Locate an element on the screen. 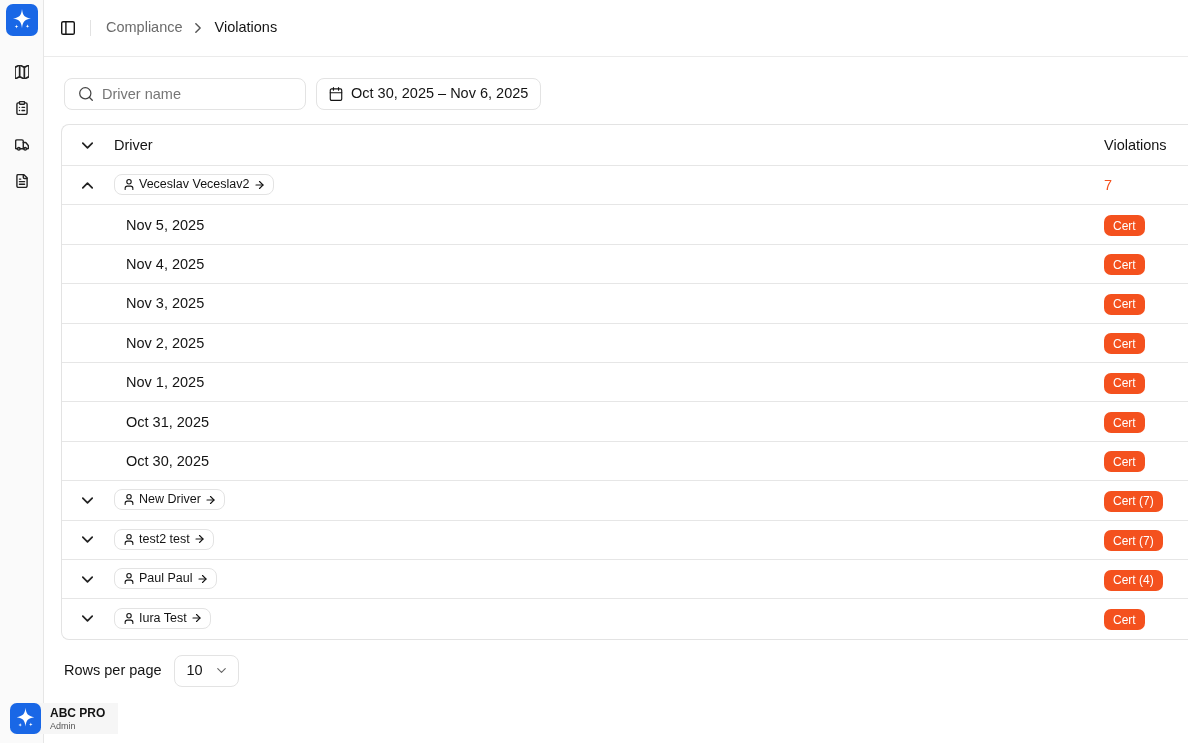  expand-all-button is located at coordinates (87, 145).